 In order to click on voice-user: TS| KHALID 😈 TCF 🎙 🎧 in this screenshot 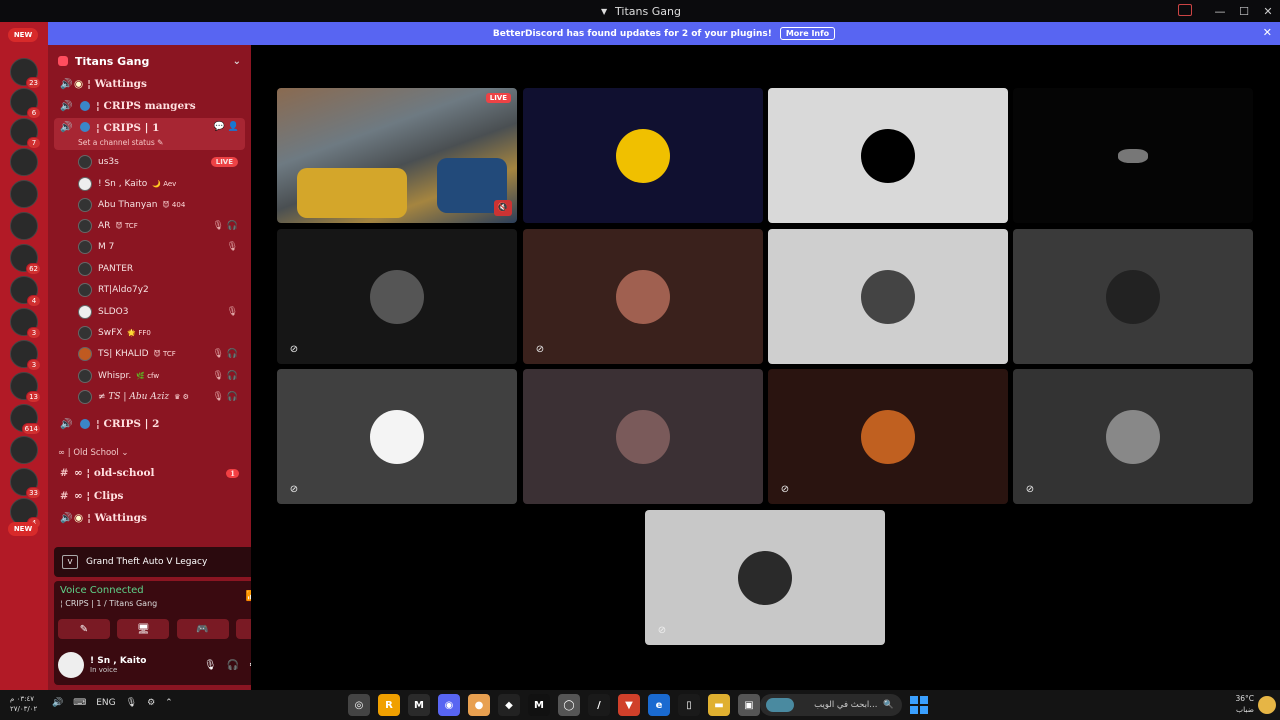, I will do `click(158, 353)`.